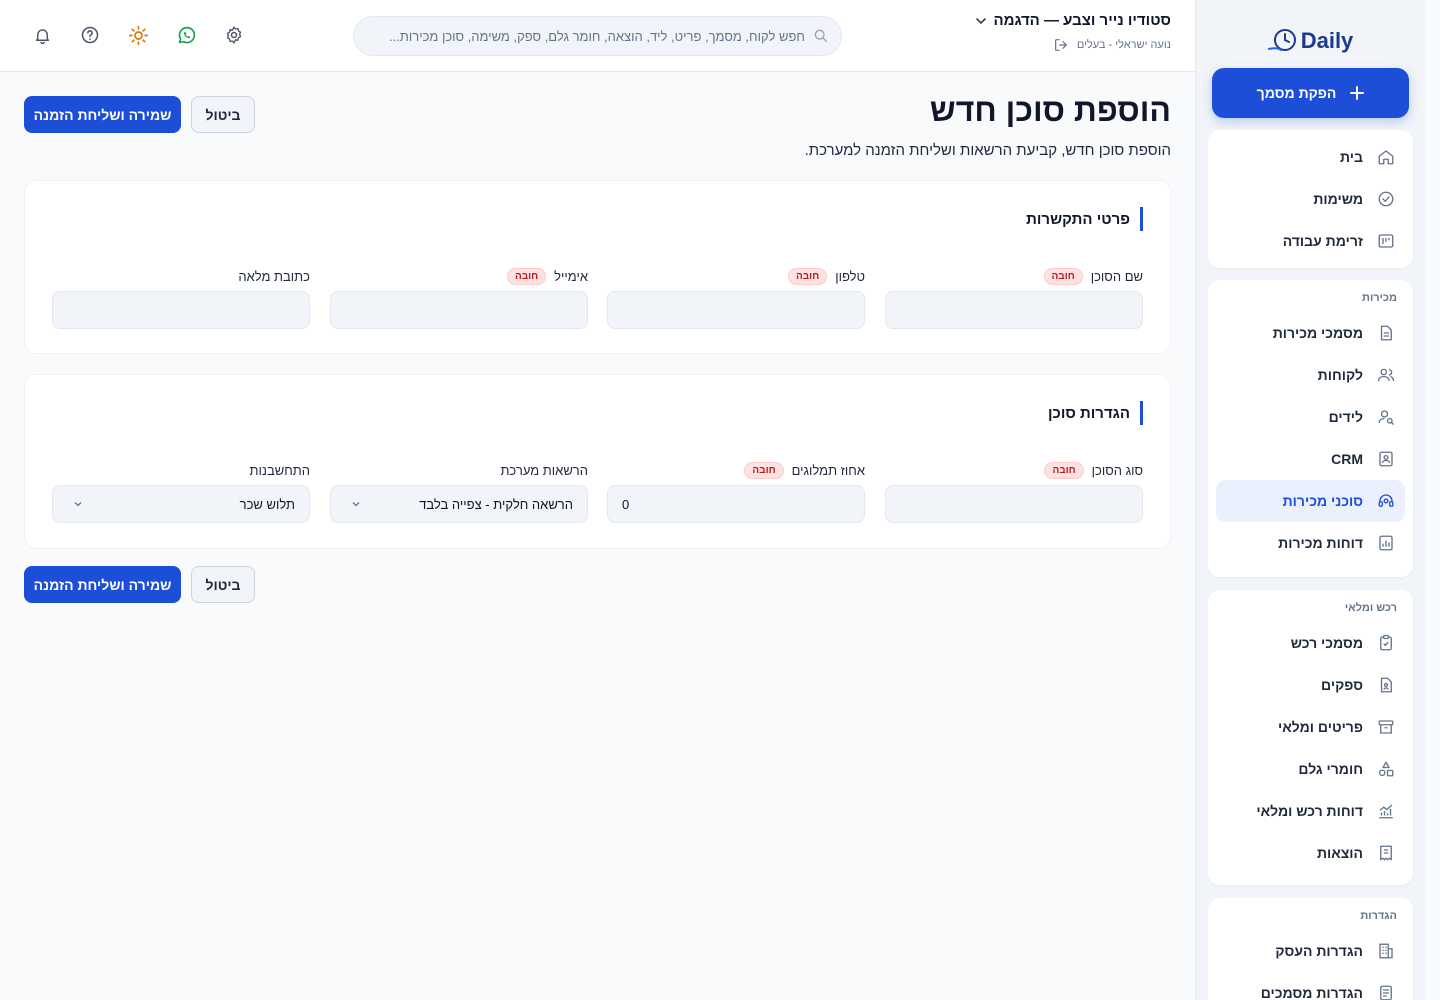  I want to click on logo: Daily, so click(1310, 41).